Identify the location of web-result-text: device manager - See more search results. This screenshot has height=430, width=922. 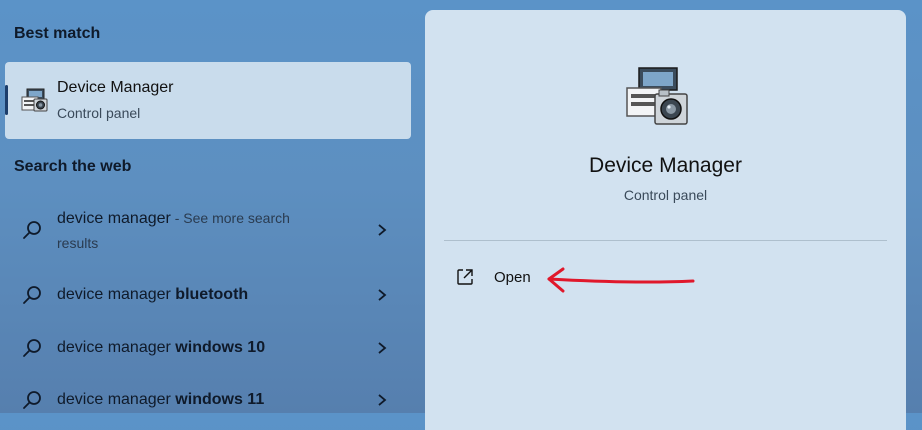
(173, 231).